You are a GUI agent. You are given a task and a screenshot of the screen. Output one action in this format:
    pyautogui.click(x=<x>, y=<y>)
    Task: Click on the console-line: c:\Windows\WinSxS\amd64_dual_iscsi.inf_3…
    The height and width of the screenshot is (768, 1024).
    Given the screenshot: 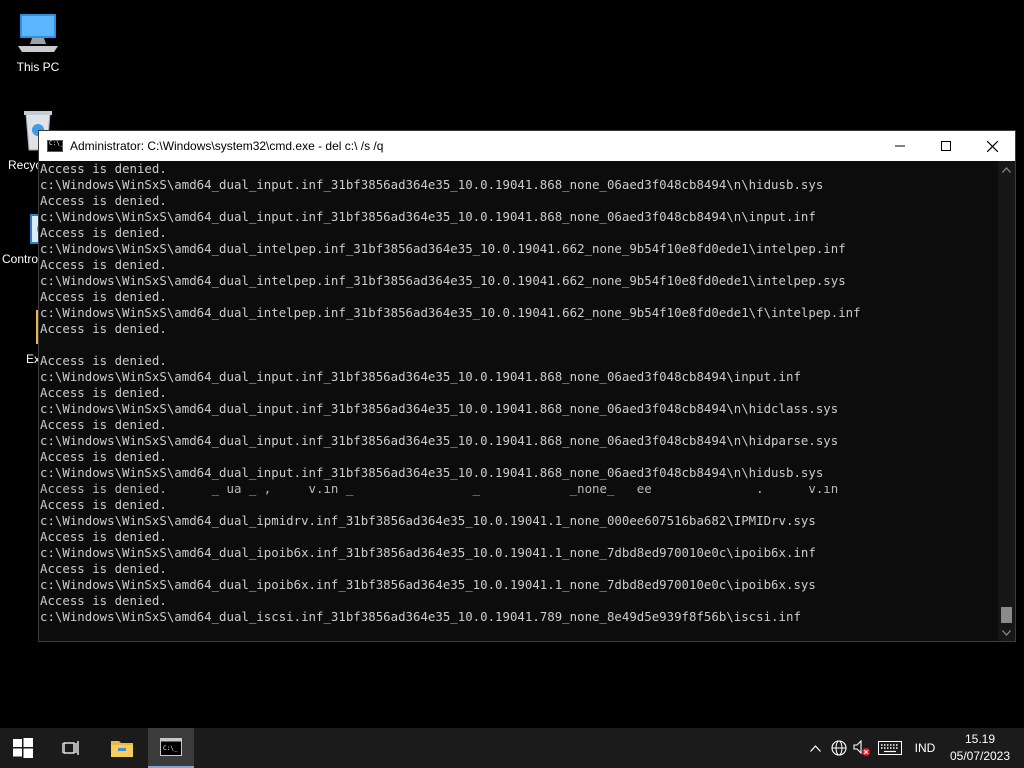 What is the action you would take?
    pyautogui.click(x=420, y=616)
    